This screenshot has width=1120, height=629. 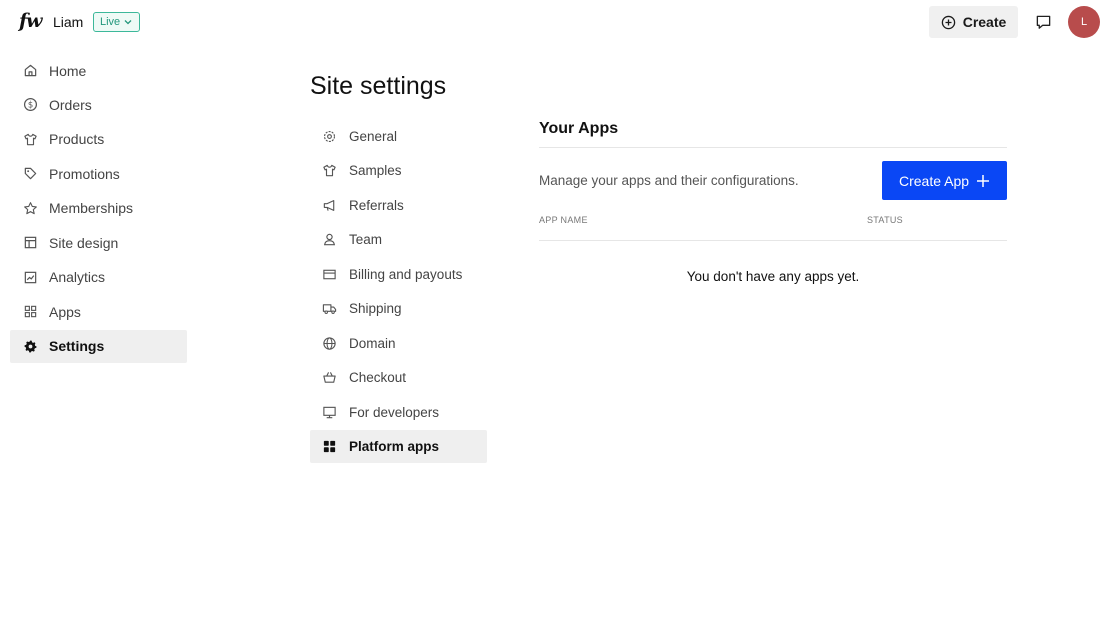 What do you see at coordinates (68, 22) in the screenshot?
I see `store-name: Liam` at bounding box center [68, 22].